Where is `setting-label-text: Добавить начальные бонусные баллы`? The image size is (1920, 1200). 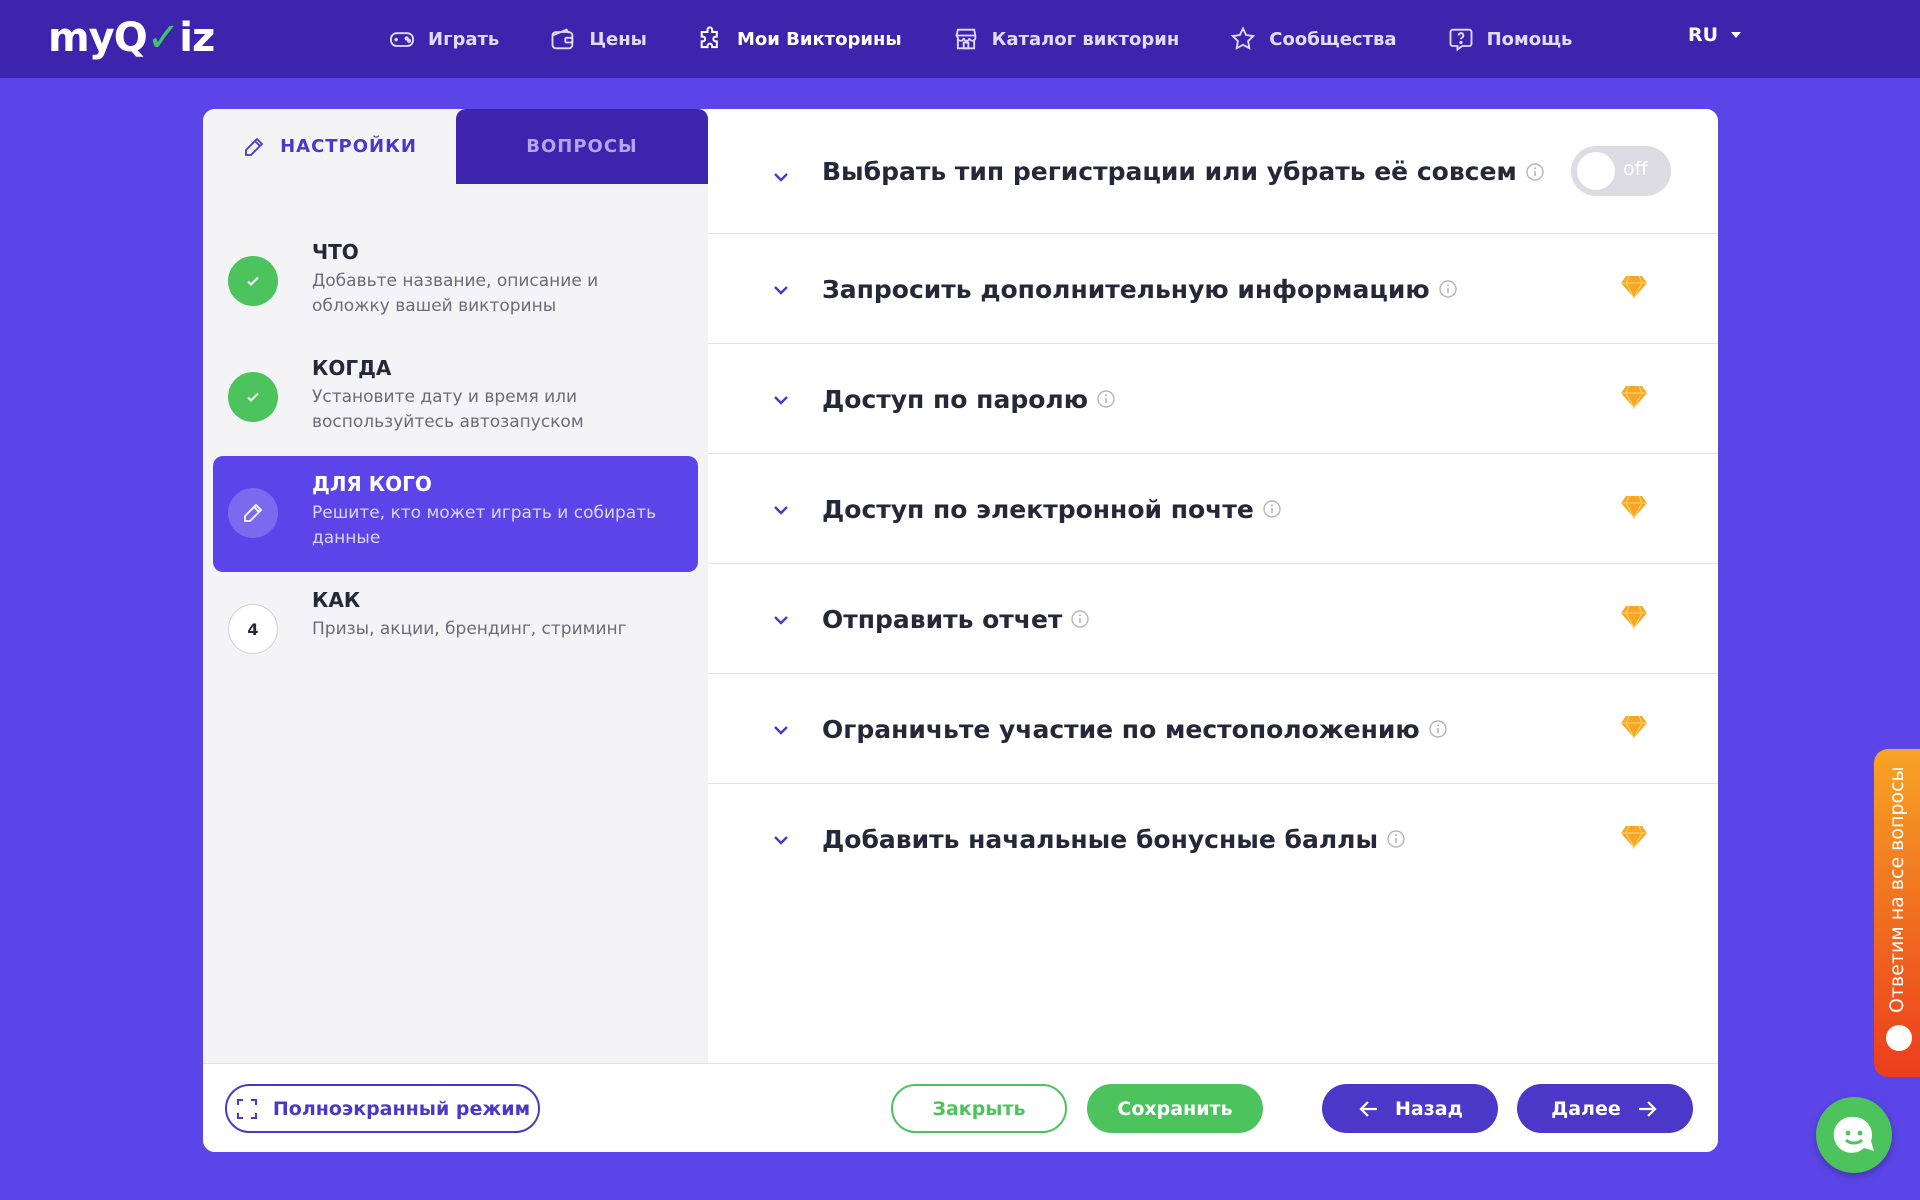
setting-label-text: Добавить начальные бонусные баллы is located at coordinates (1100, 839).